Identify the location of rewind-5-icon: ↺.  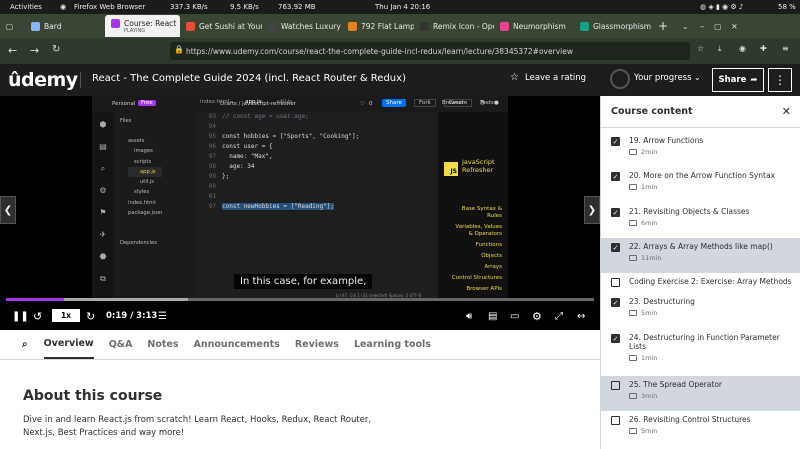
(37, 316).